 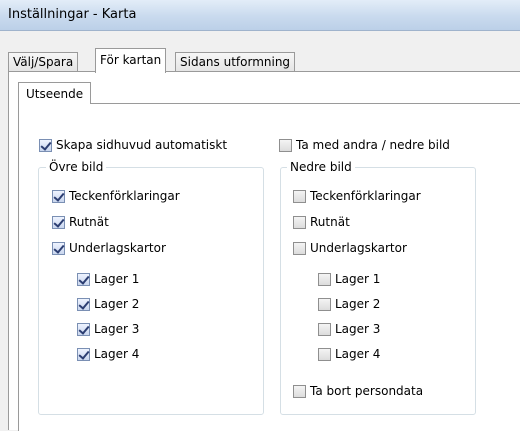 I want to click on auto-header-label: Skapa sidhuvud automatiskt, so click(x=142, y=145).